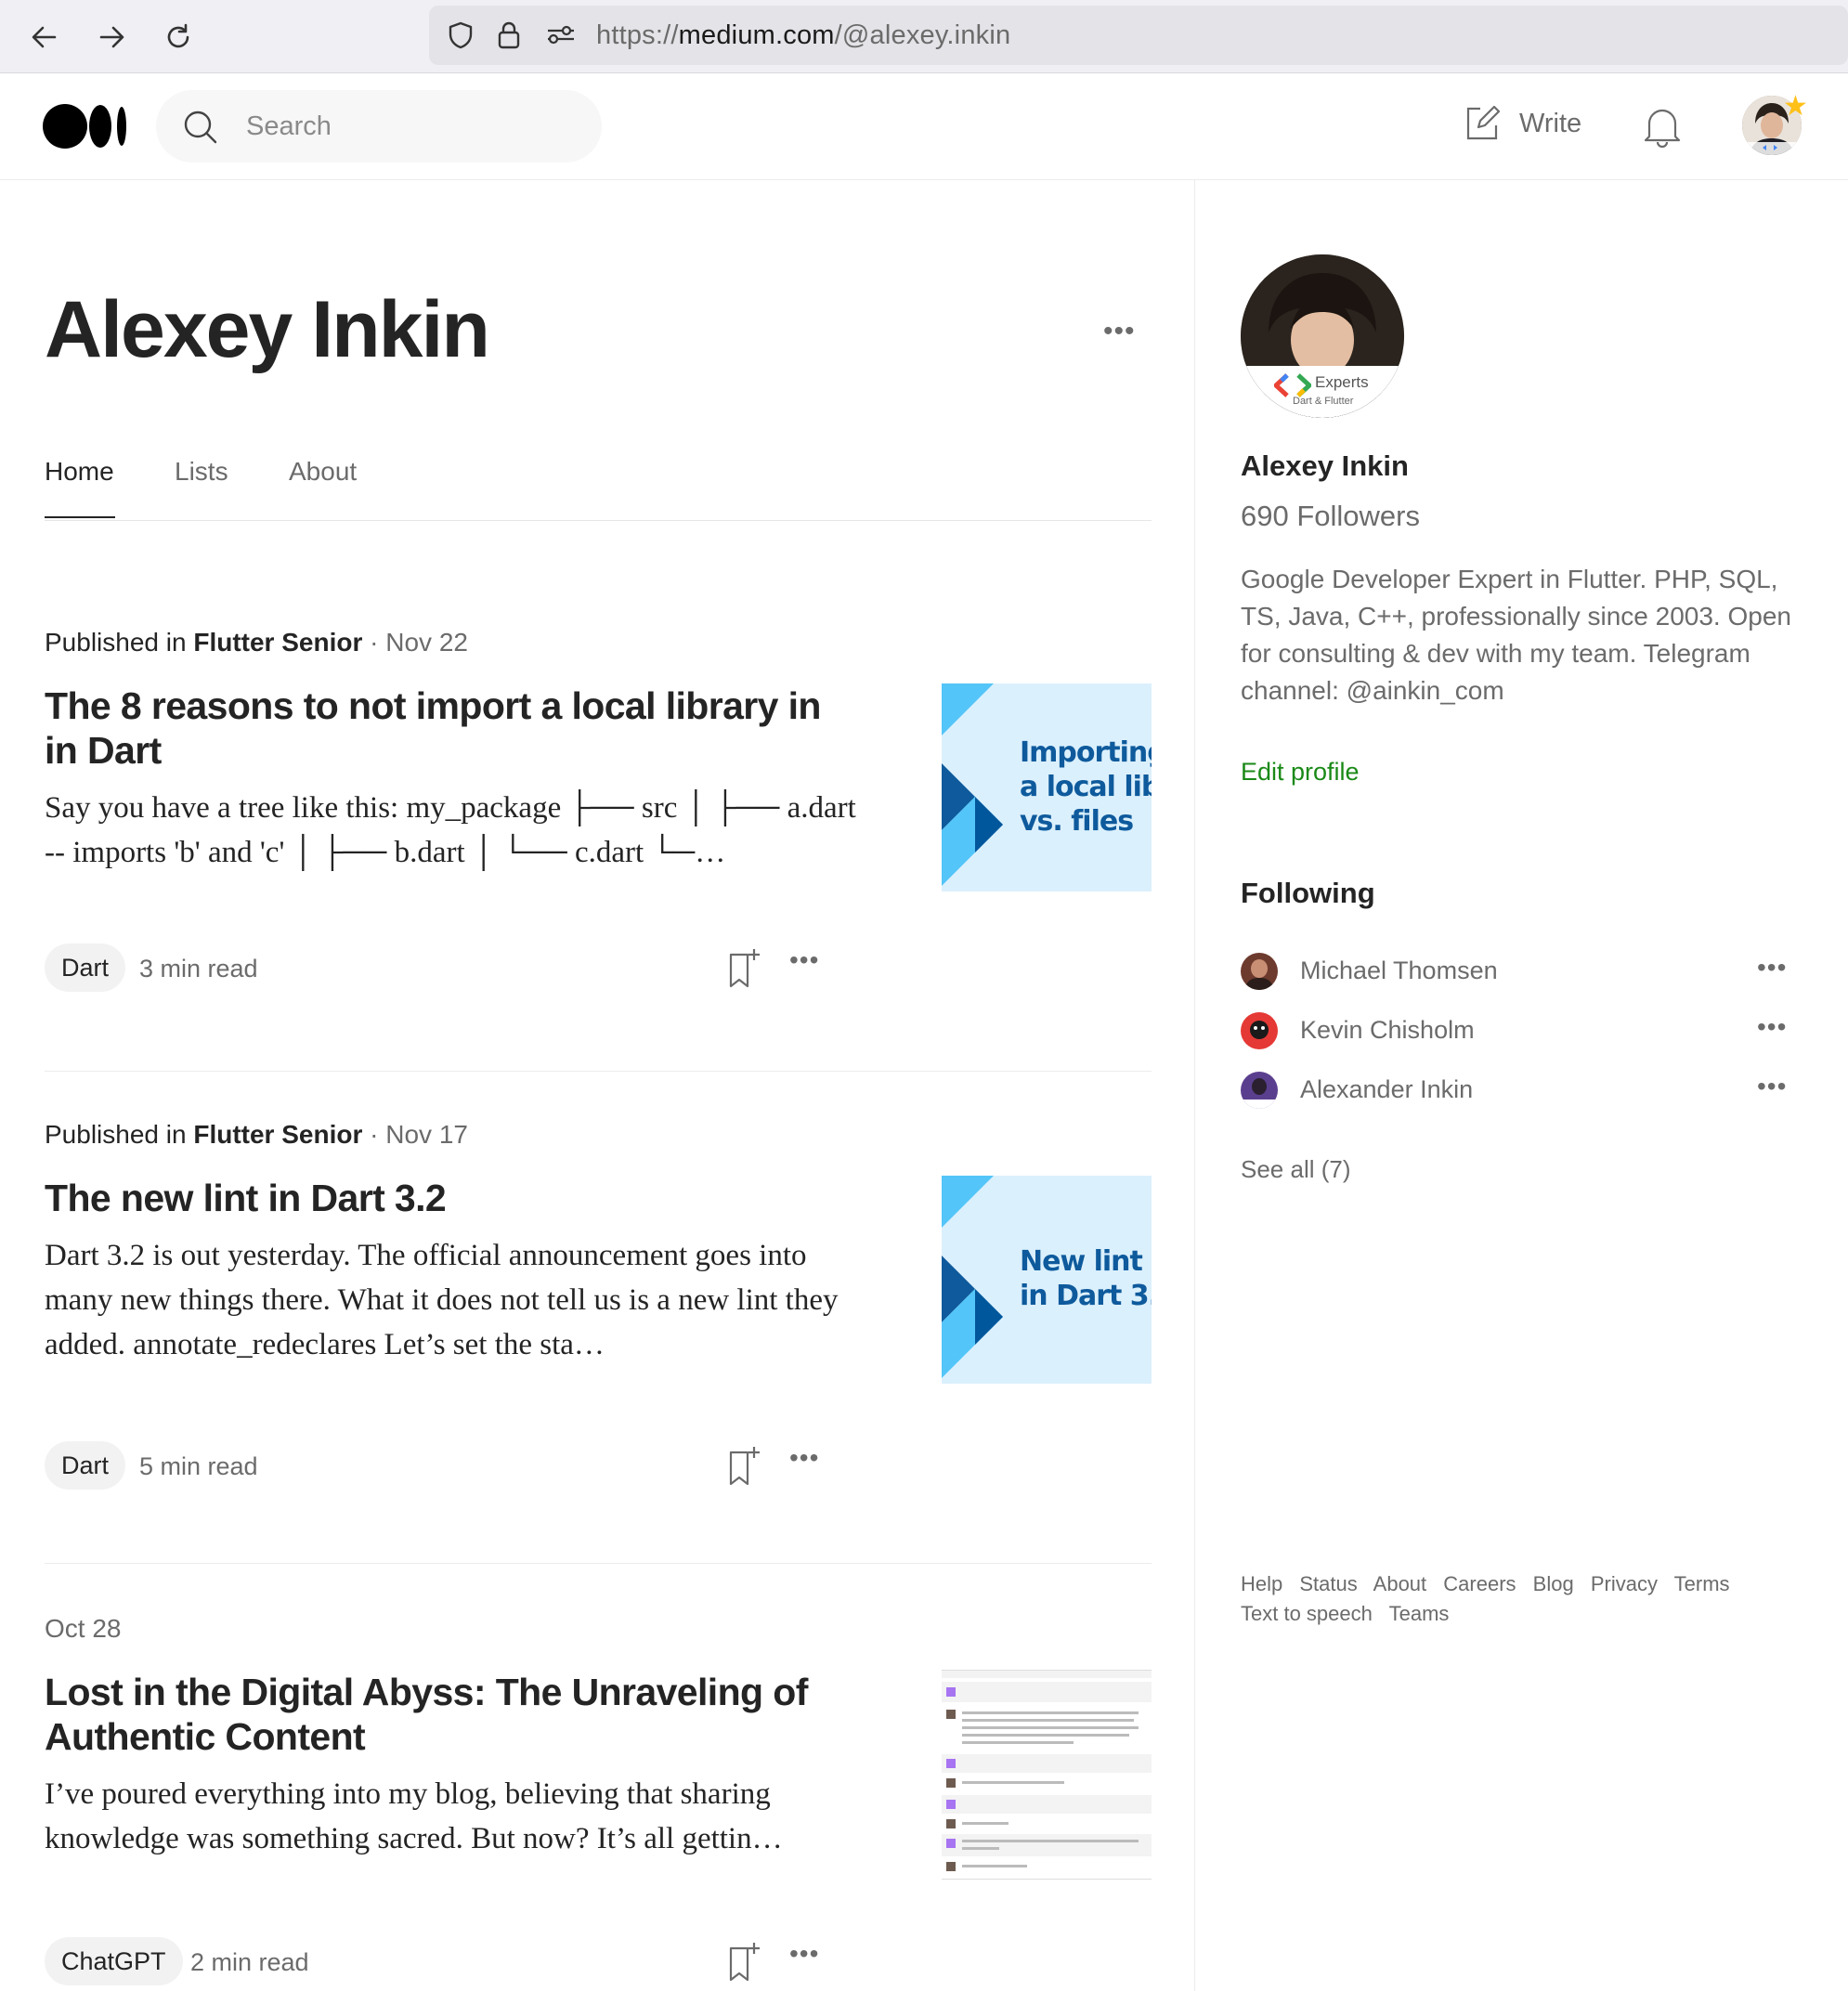  What do you see at coordinates (1419, 1613) in the screenshot?
I see `footer-link-teams: Teams` at bounding box center [1419, 1613].